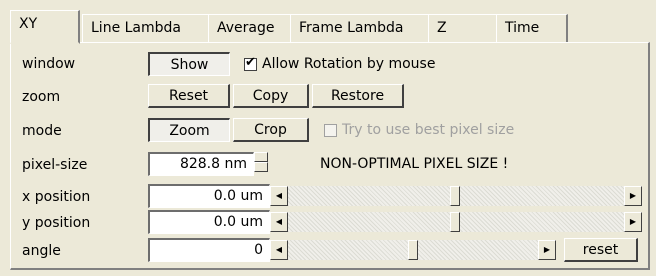  What do you see at coordinates (261, 167) in the screenshot?
I see `pixel-size-decrement-button` at bounding box center [261, 167].